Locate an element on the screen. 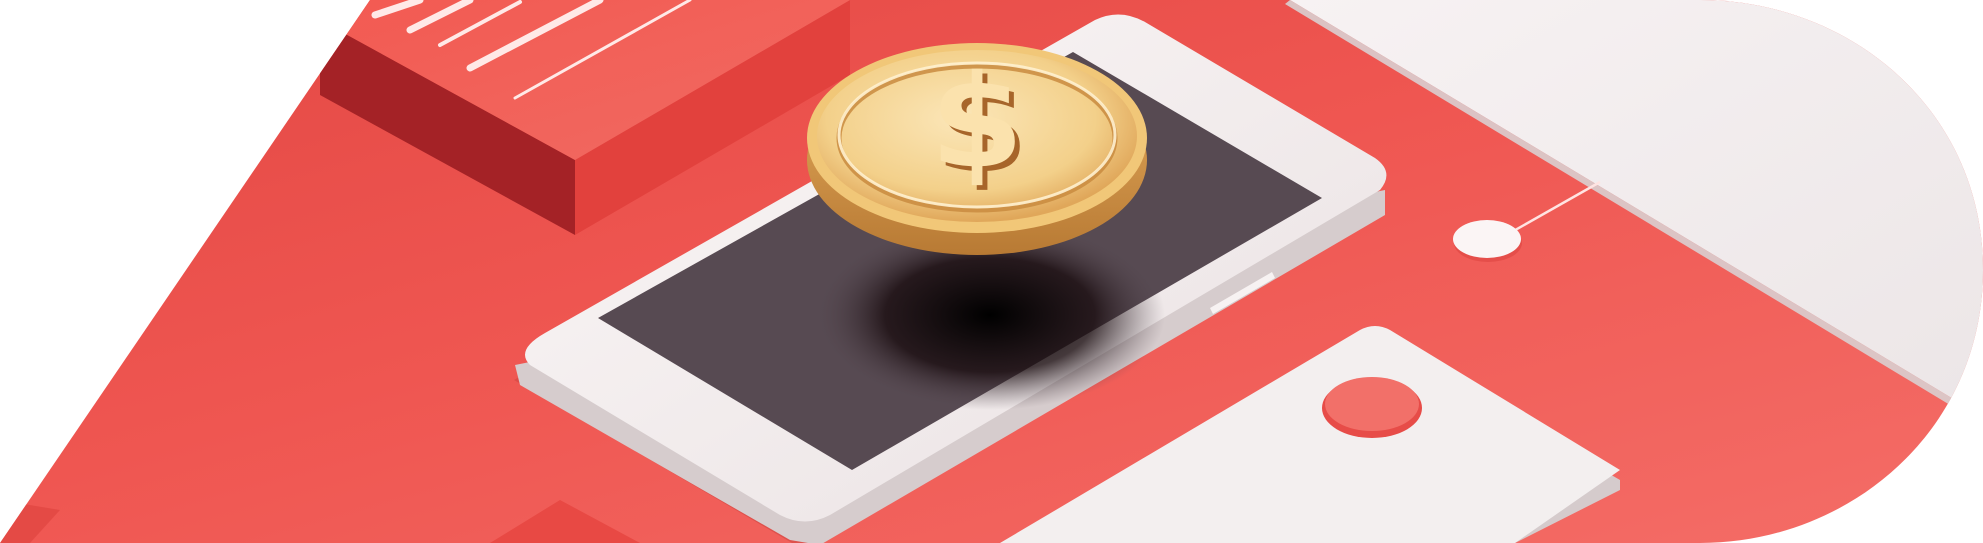  dollar-coin-icon: $ $ is located at coordinates (977, 149).